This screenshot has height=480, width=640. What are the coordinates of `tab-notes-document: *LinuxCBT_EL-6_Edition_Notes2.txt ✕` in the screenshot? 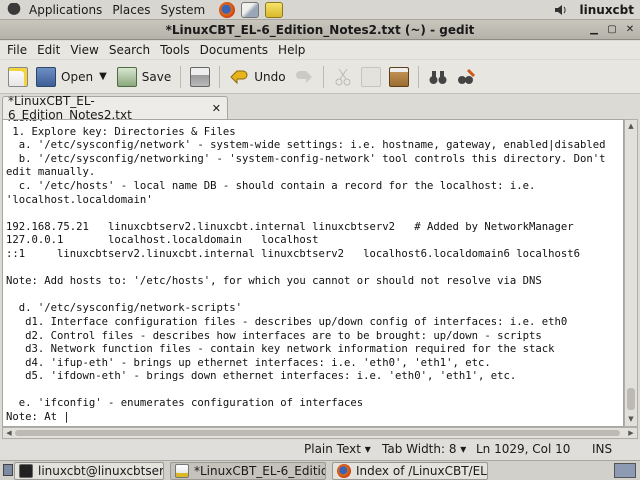 It's located at (115, 108).